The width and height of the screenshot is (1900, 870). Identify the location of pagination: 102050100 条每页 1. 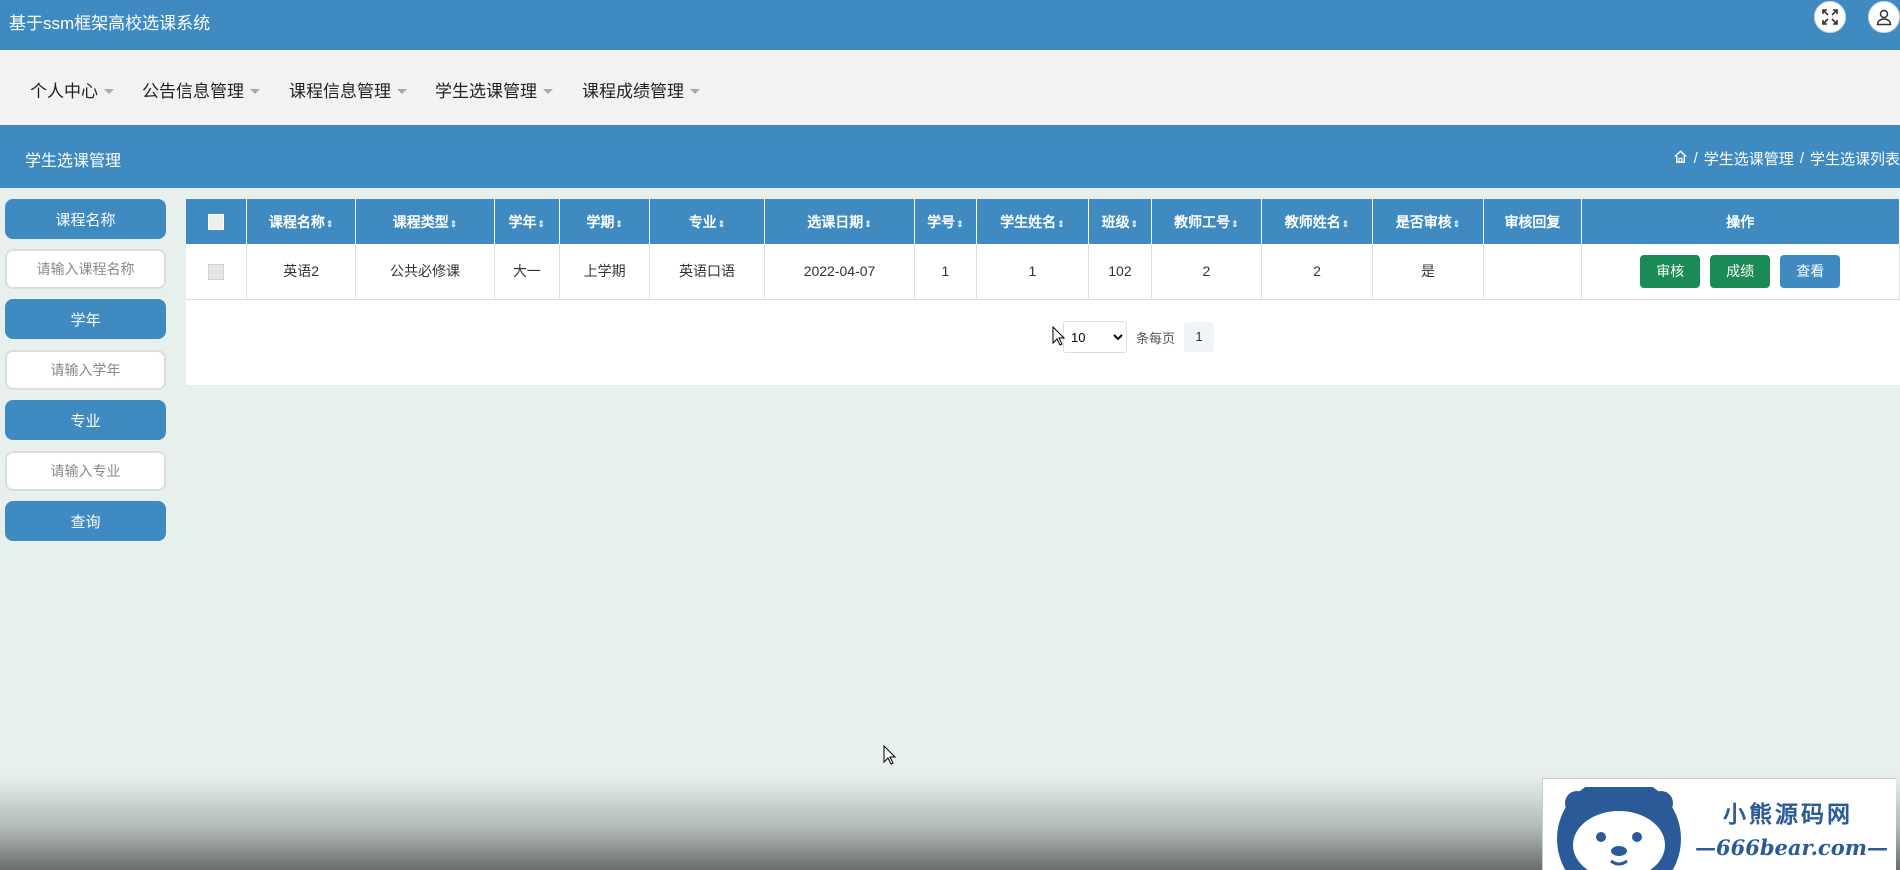
(1139, 337).